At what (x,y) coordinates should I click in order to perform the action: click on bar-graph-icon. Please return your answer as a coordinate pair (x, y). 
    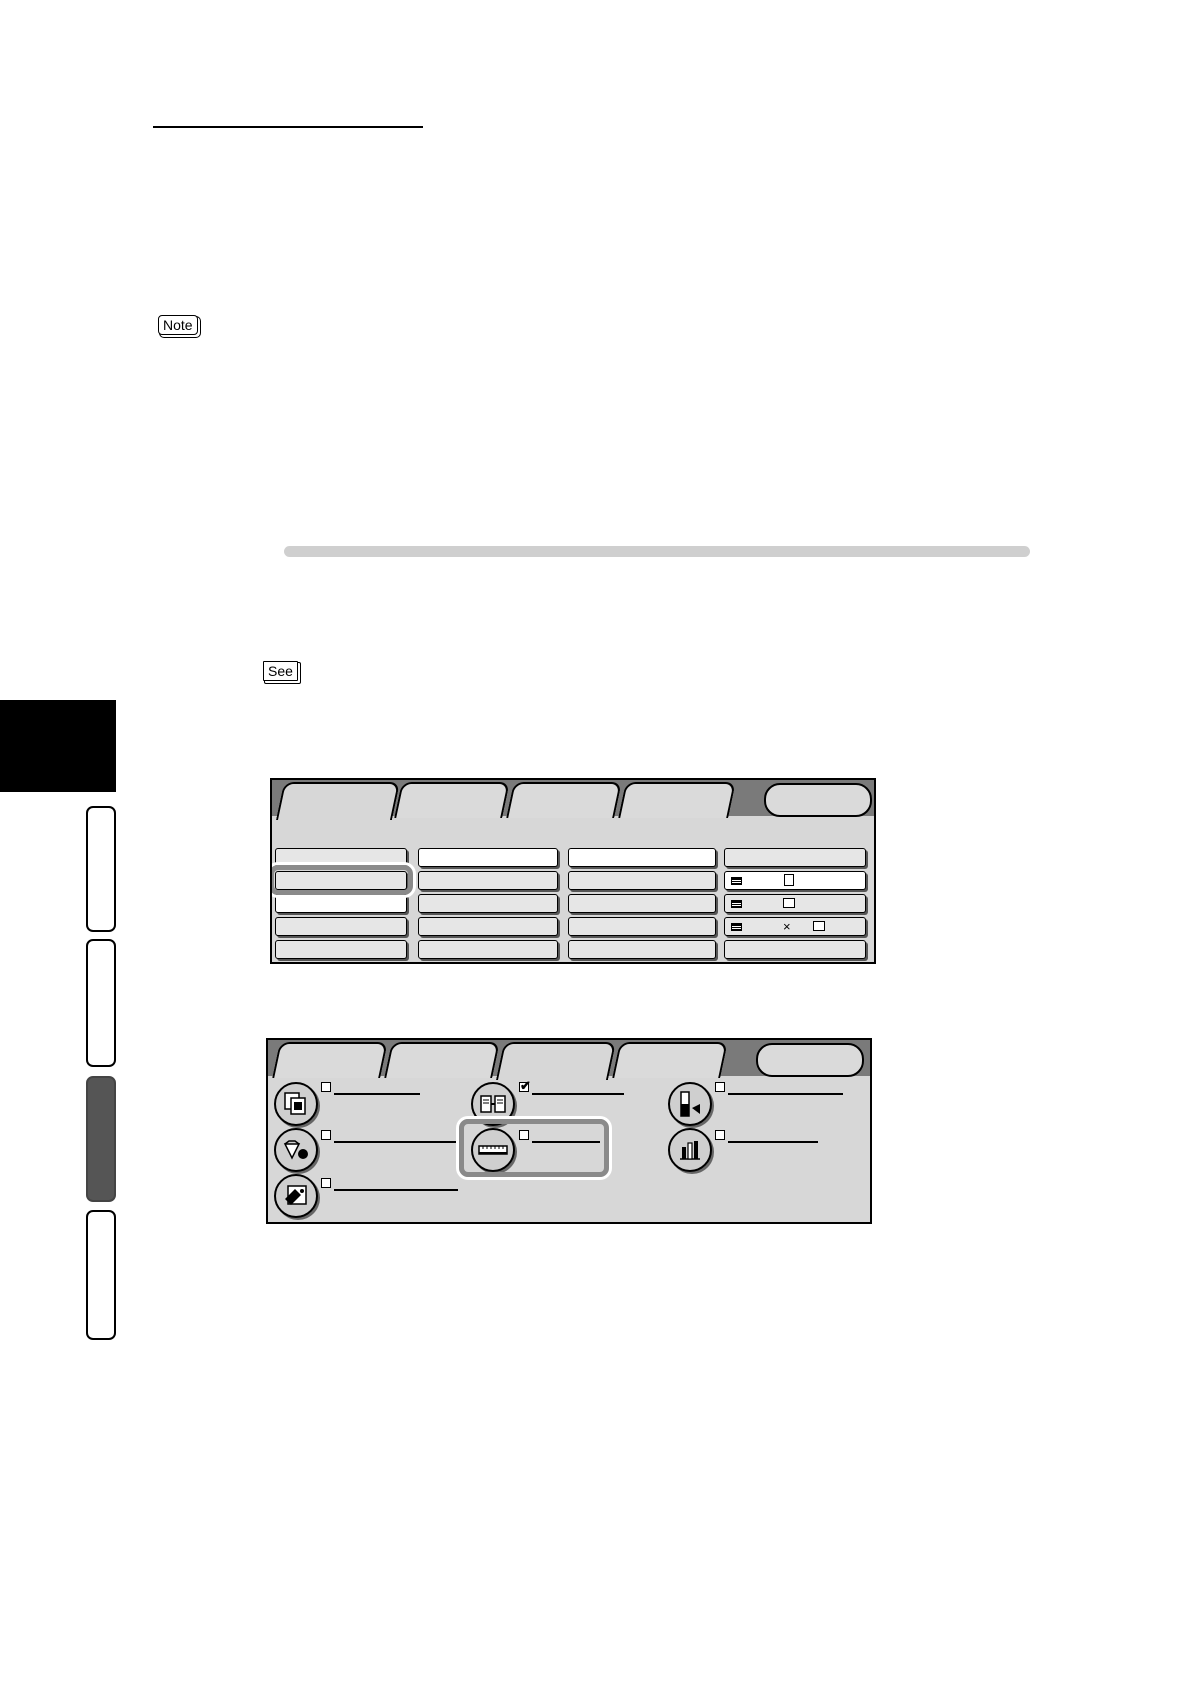
    Looking at the image, I should click on (690, 1150).